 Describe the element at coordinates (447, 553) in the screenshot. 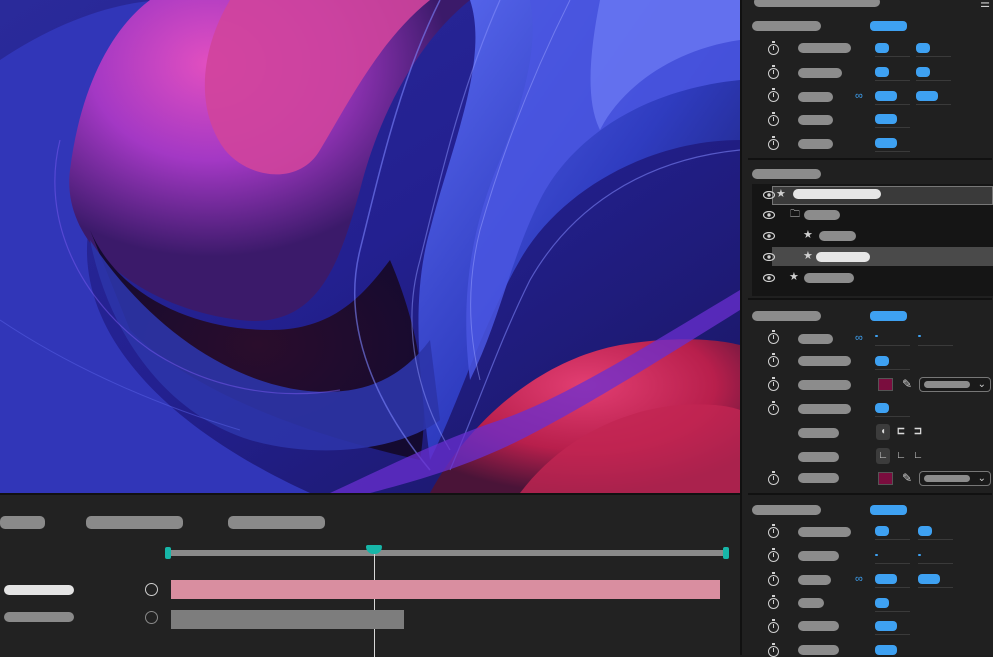

I see `time-ruler` at that location.